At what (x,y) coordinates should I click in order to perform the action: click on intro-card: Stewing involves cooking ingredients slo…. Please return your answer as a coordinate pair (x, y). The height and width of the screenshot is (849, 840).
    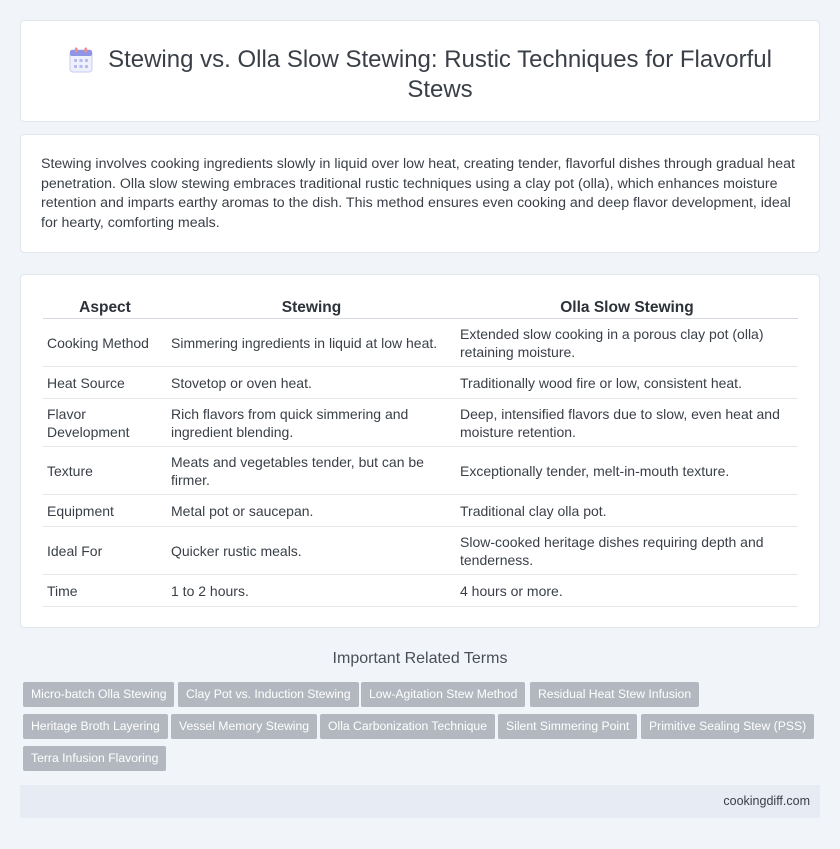
    Looking at the image, I should click on (420, 193).